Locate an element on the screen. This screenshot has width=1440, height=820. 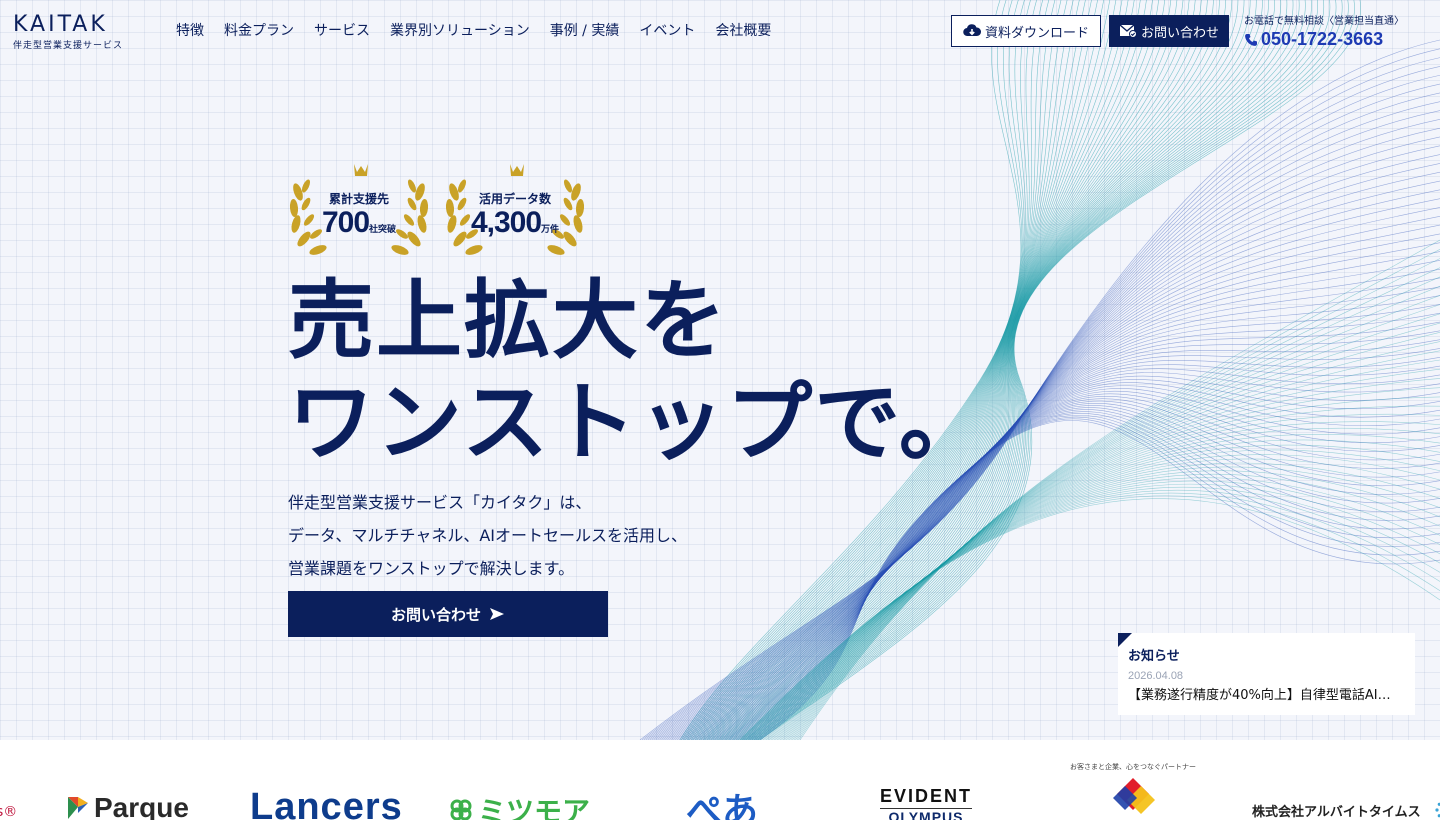
award-badge-clients: 累計支援先 700社突破 is located at coordinates (359, 212).